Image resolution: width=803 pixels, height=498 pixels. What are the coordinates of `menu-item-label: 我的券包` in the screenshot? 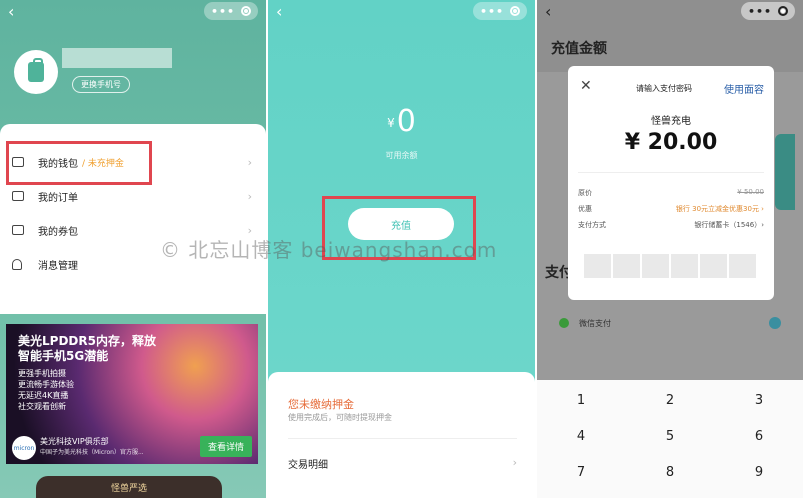 It's located at (58, 232).